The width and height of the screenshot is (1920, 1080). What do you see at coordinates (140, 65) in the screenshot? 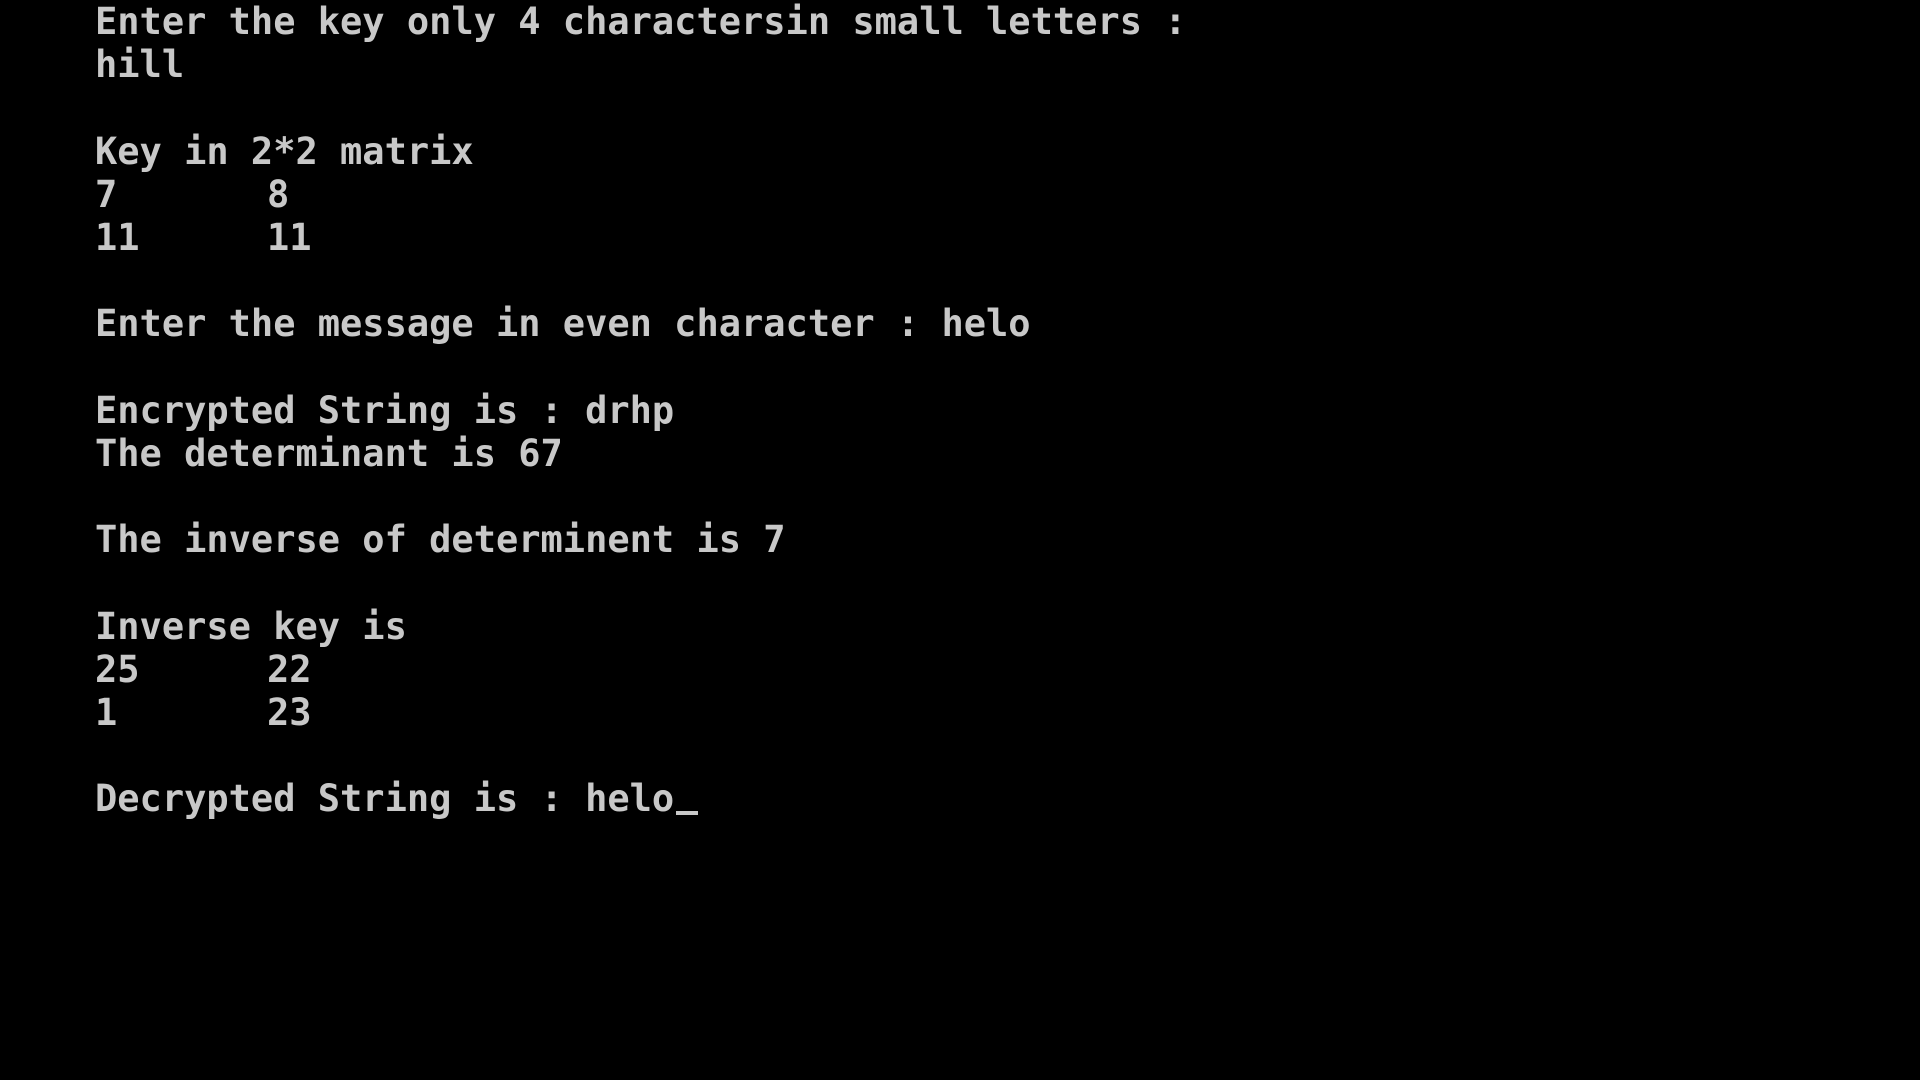
I see `key-input: hill` at bounding box center [140, 65].